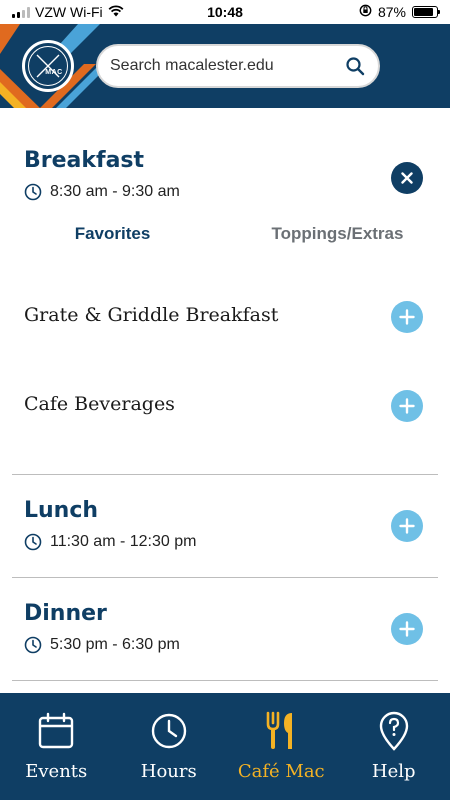 The width and height of the screenshot is (450, 800). I want to click on close-icon, so click(407, 178).